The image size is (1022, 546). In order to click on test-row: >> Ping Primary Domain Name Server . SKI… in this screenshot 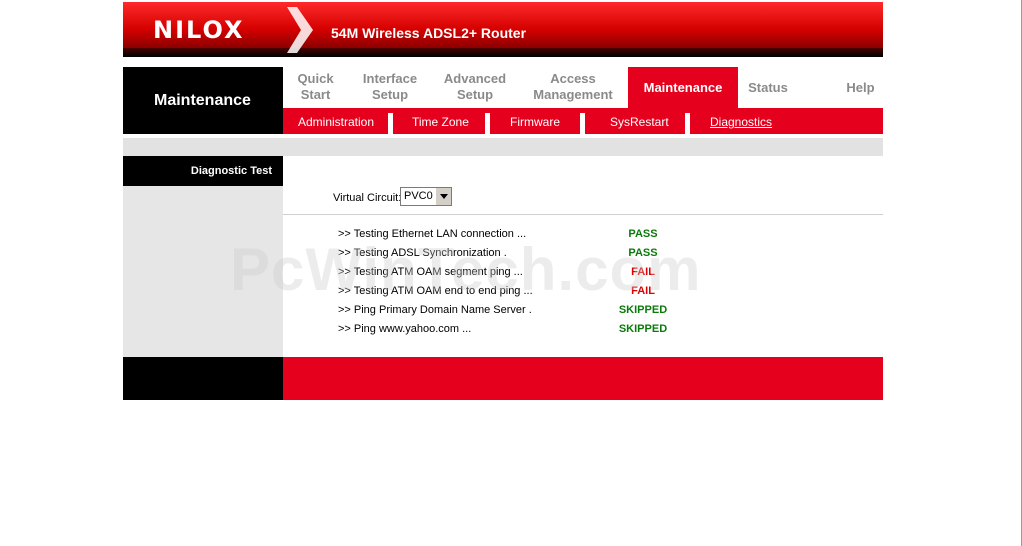, I will do `click(598, 313)`.